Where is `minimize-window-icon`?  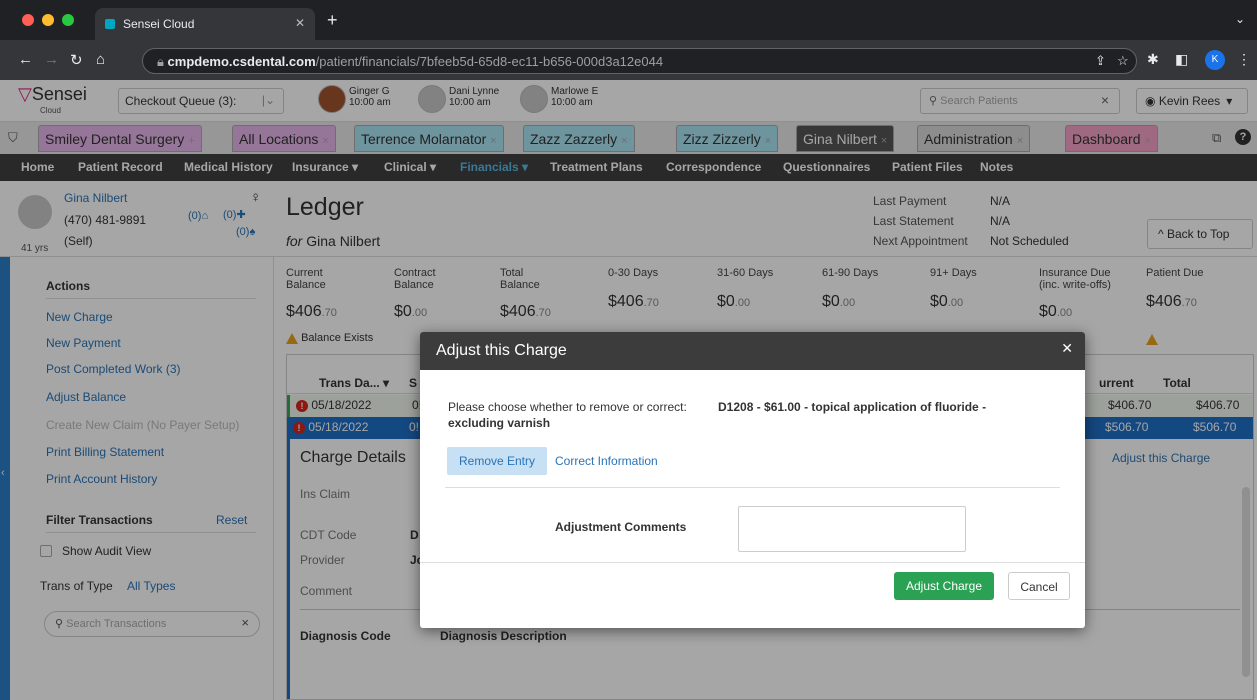
minimize-window-icon is located at coordinates (48, 20).